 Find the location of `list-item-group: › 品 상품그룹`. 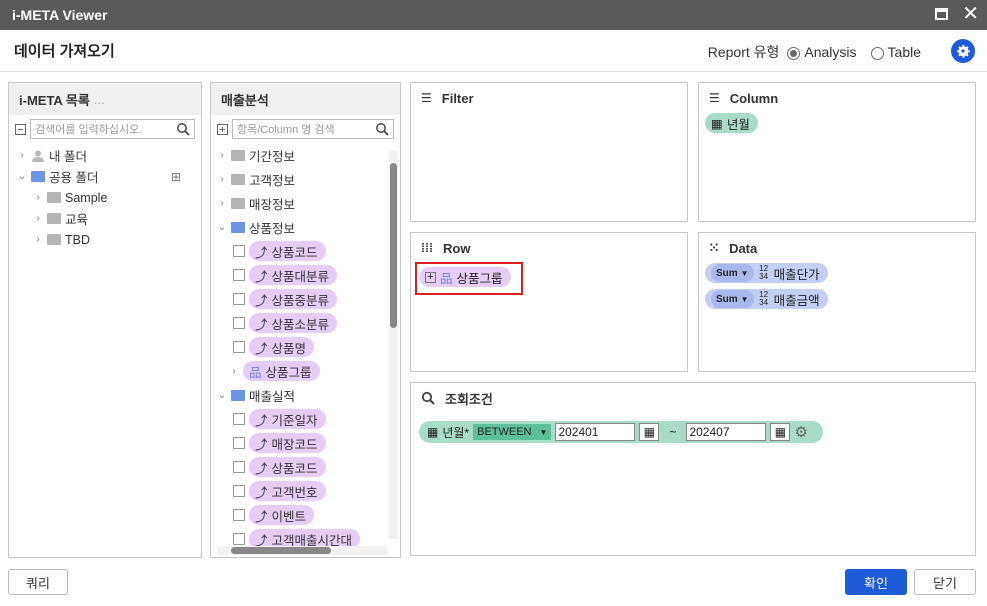

list-item-group: › 品 상품그룹 is located at coordinates (308, 371).